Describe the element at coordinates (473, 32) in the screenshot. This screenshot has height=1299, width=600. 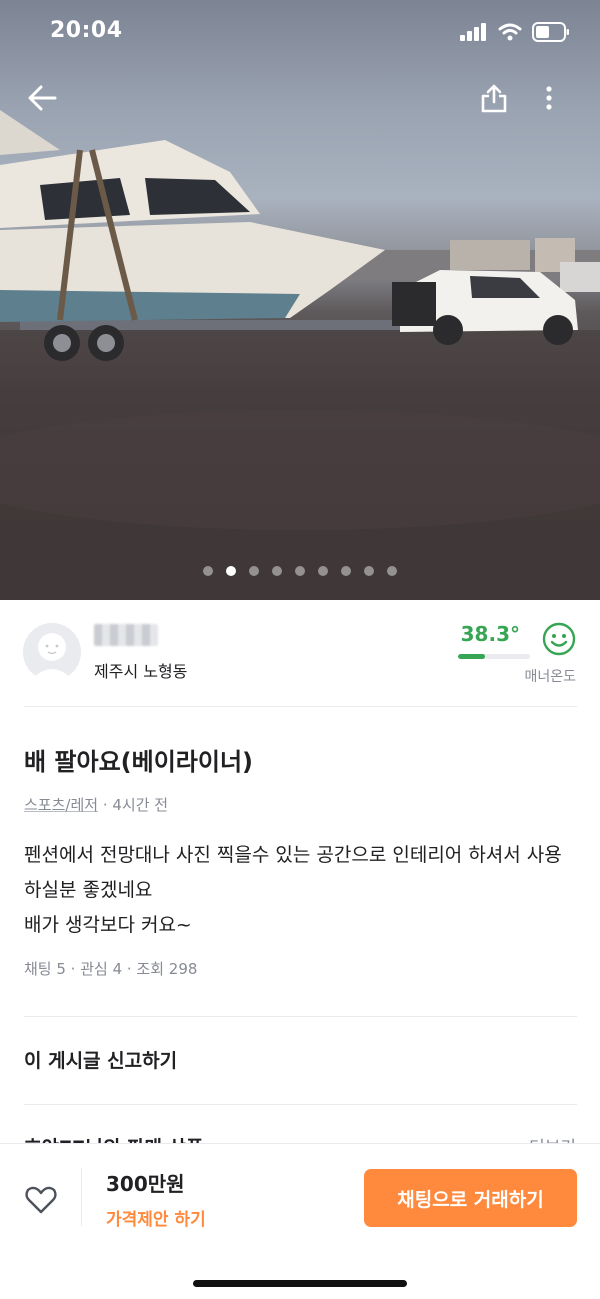
I see `signal-icon` at that location.